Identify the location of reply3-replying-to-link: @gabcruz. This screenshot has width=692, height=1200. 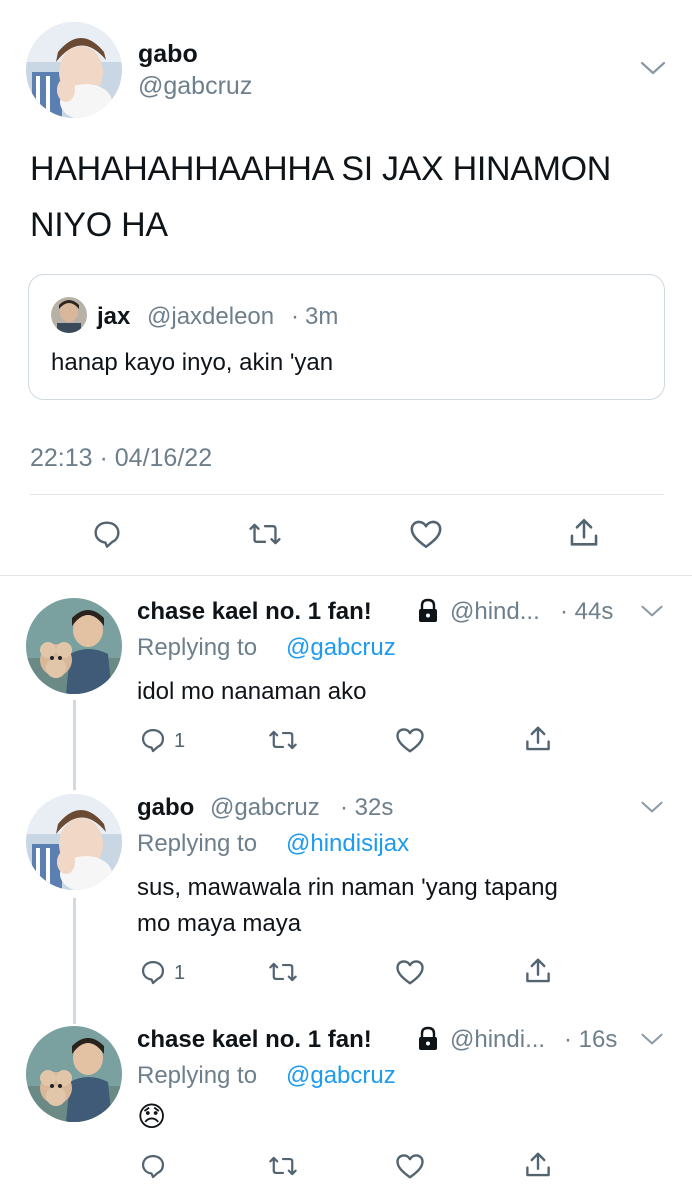
(341, 1076).